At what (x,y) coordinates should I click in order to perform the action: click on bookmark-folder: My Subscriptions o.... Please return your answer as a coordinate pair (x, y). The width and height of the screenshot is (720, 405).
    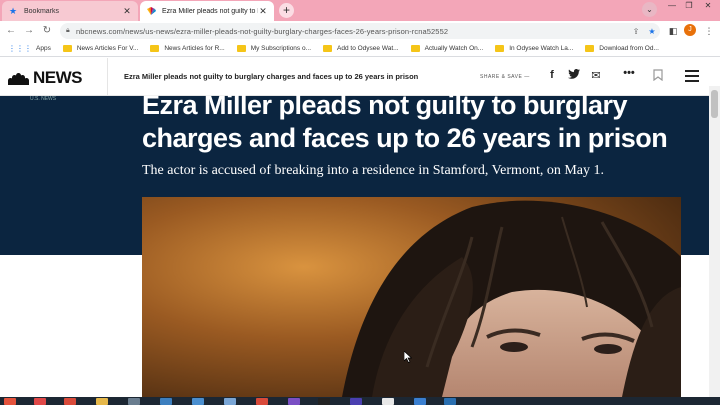
    Looking at the image, I should click on (273, 48).